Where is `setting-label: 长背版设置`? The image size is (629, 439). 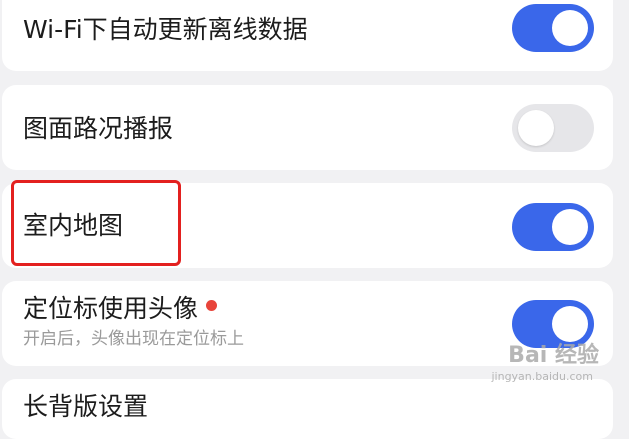 setting-label: 长背版设置 is located at coordinates (86, 406).